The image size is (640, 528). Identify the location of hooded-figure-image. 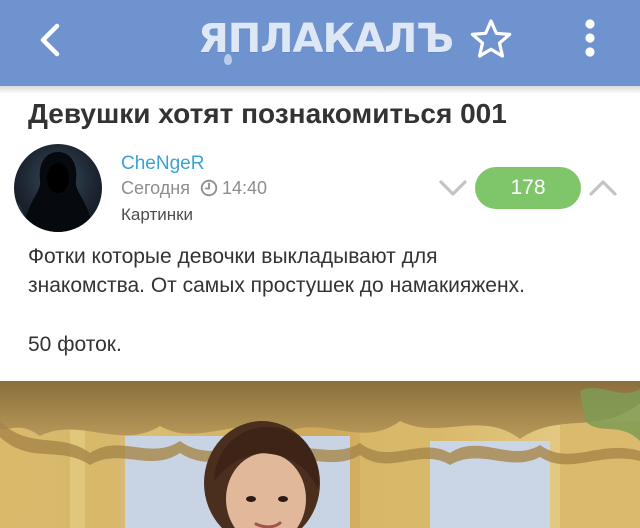
(54, 192).